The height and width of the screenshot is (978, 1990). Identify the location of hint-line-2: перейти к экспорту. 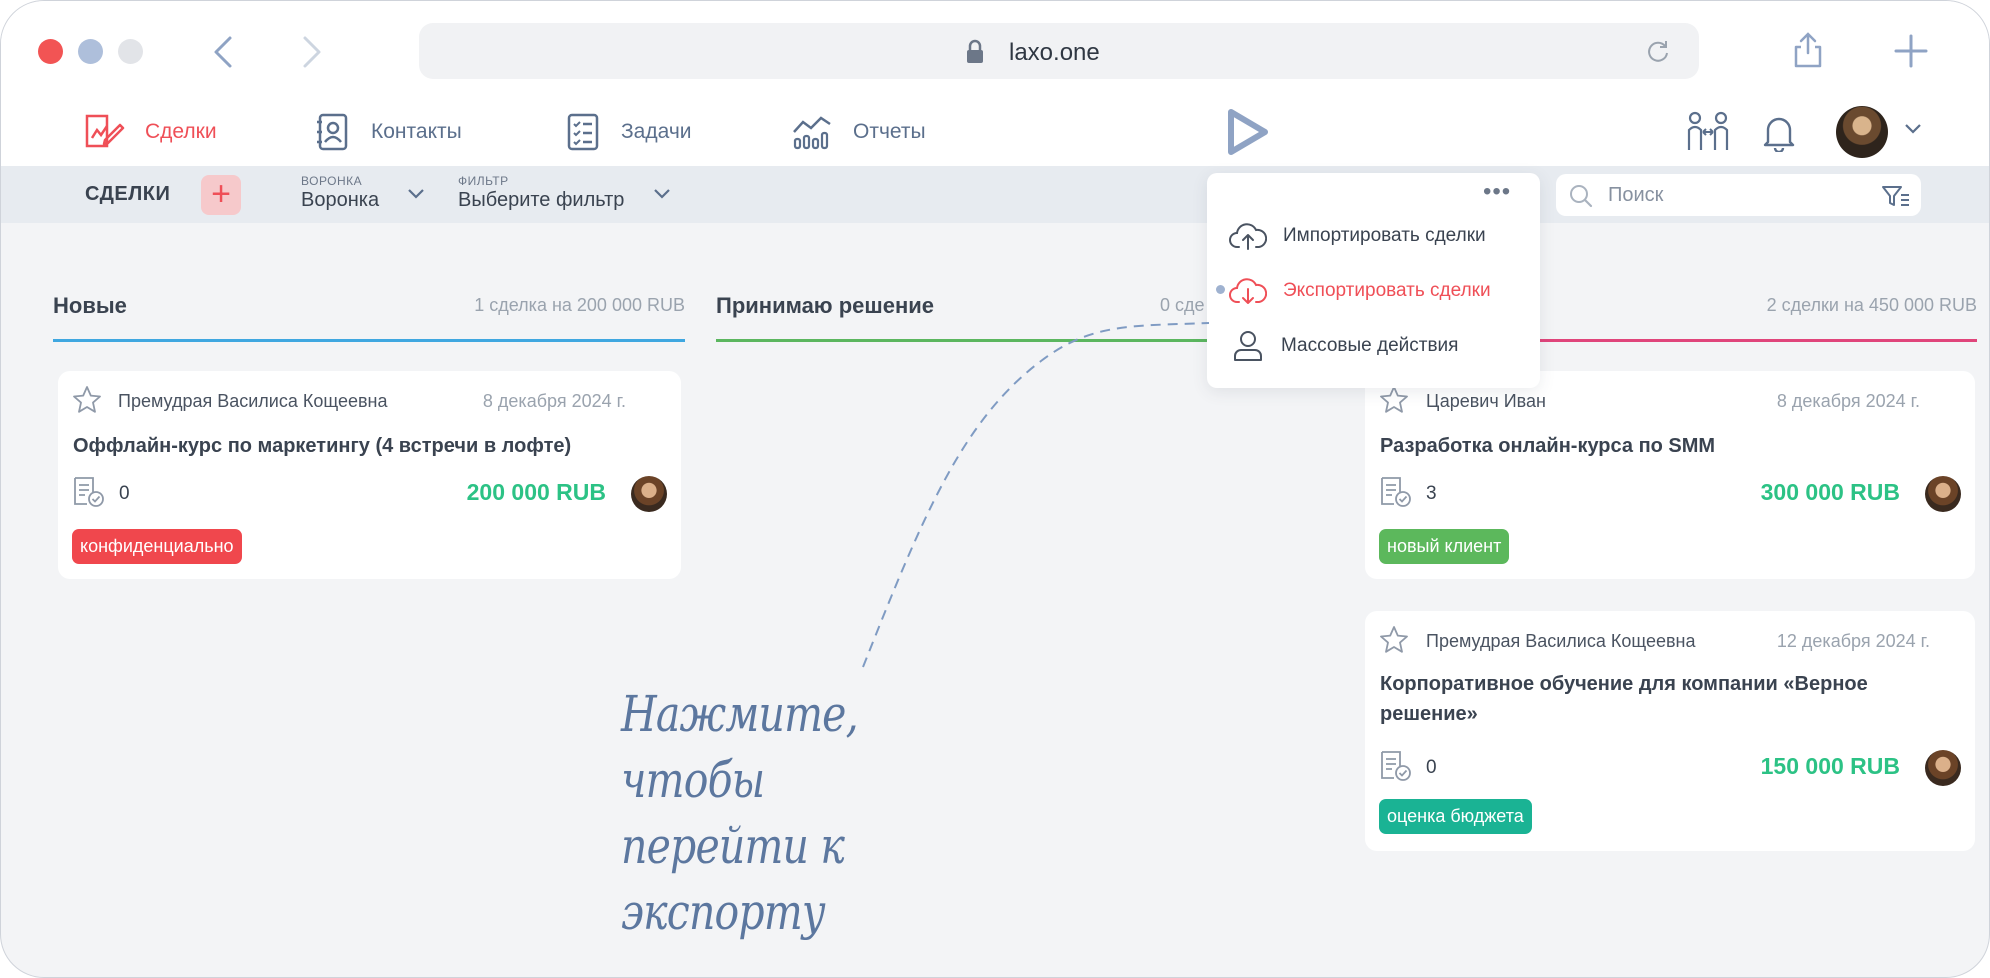
(733, 879).